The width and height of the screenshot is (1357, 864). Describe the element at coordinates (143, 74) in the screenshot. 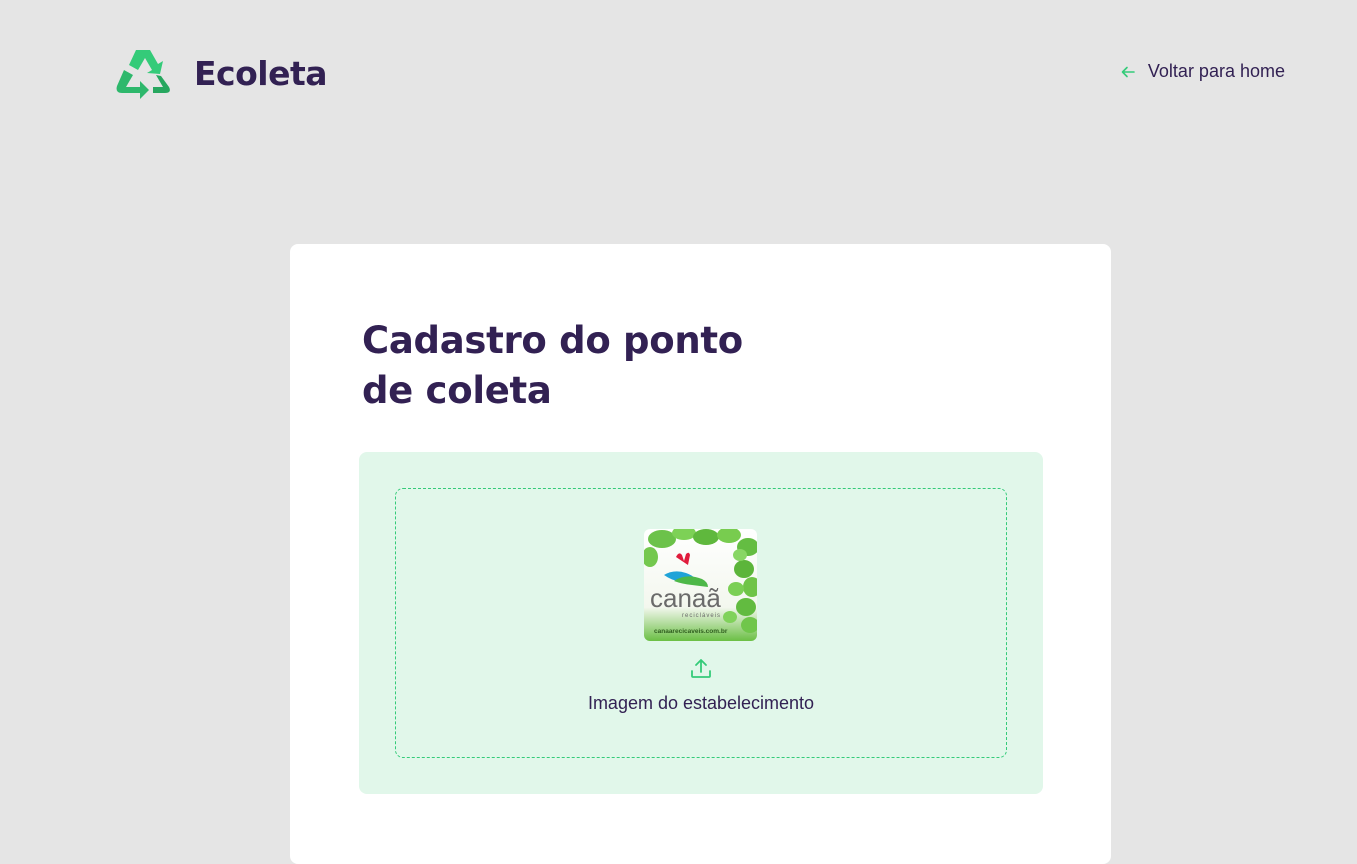

I see `recycle-icon` at that location.